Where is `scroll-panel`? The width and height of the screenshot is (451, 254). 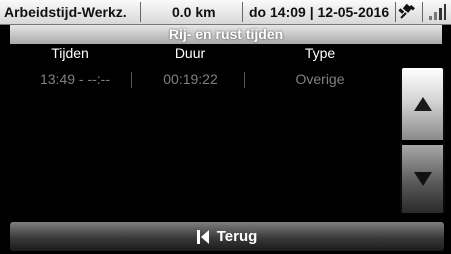
scroll-panel is located at coordinates (422, 140).